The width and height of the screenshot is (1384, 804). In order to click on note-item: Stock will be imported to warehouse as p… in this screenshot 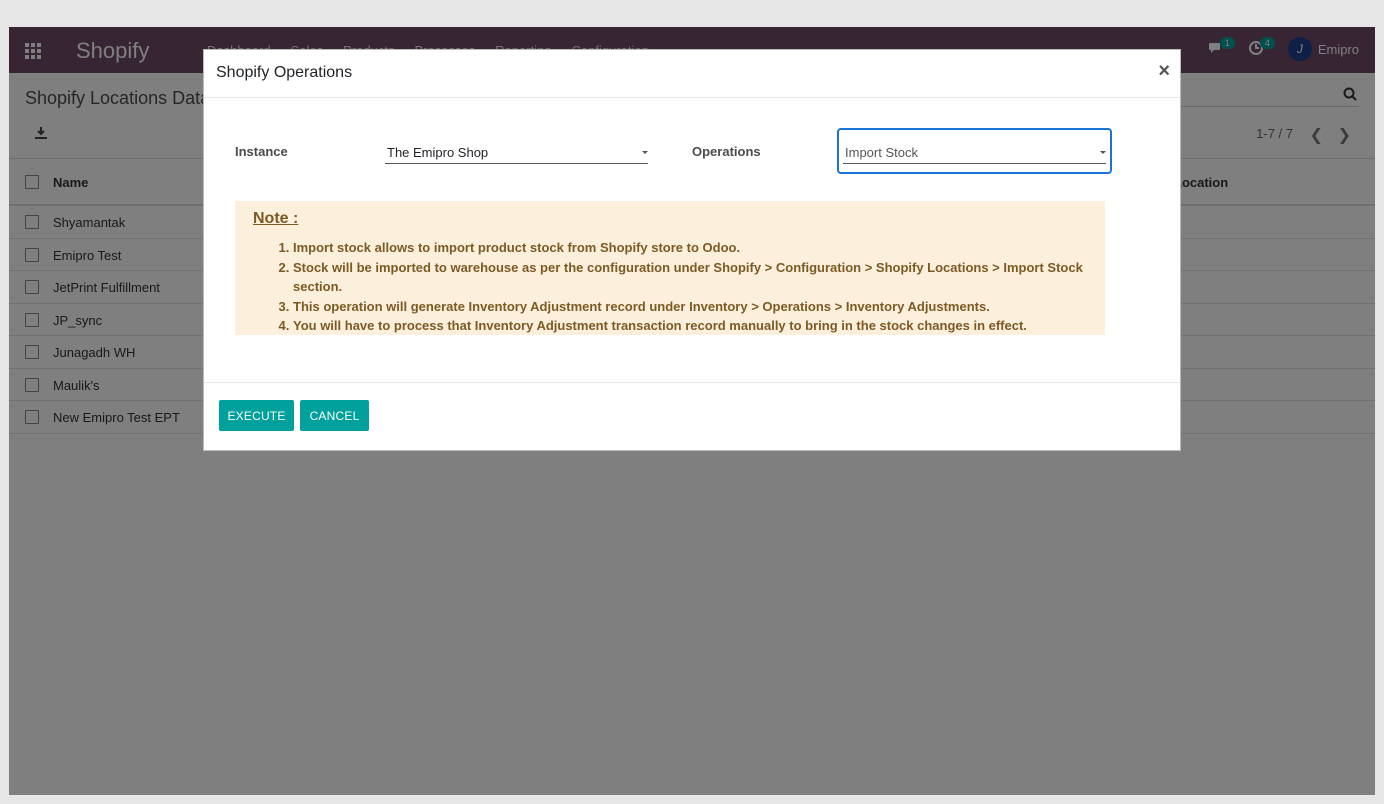, I will do `click(699, 277)`.